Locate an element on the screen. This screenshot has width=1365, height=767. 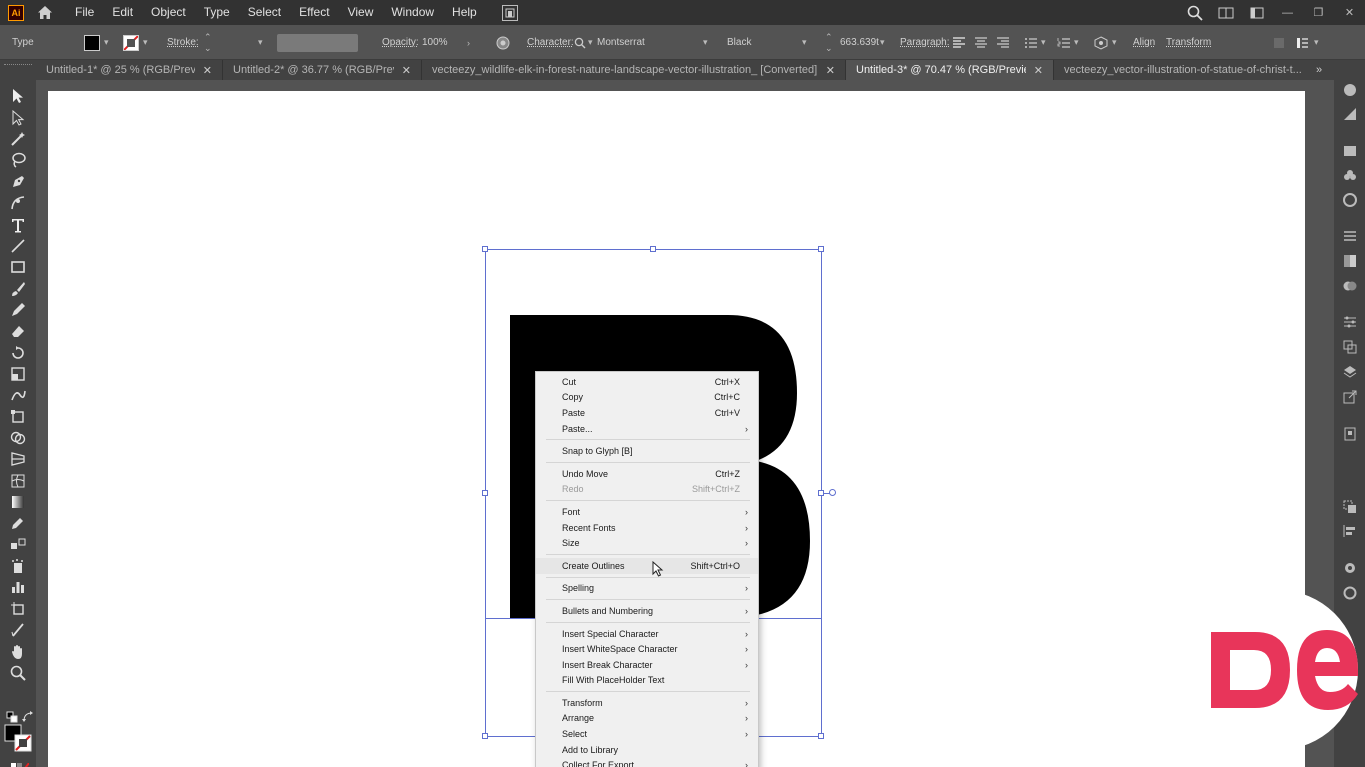
context-item-collect-for-export: Collect For Export › is located at coordinates (647, 762).